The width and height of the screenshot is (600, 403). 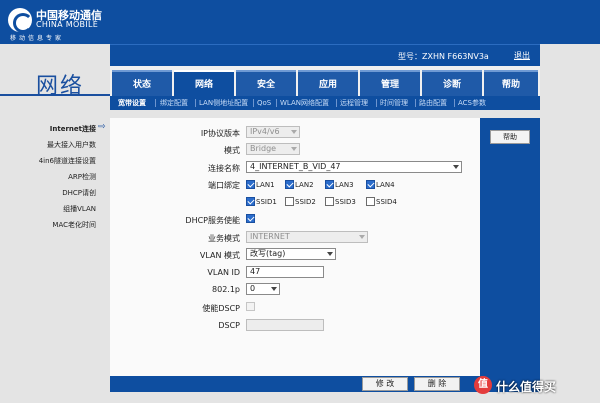 What do you see at coordinates (48, 225) in the screenshot?
I see `nav-item-mac-aging: MAC老化时间` at bounding box center [48, 225].